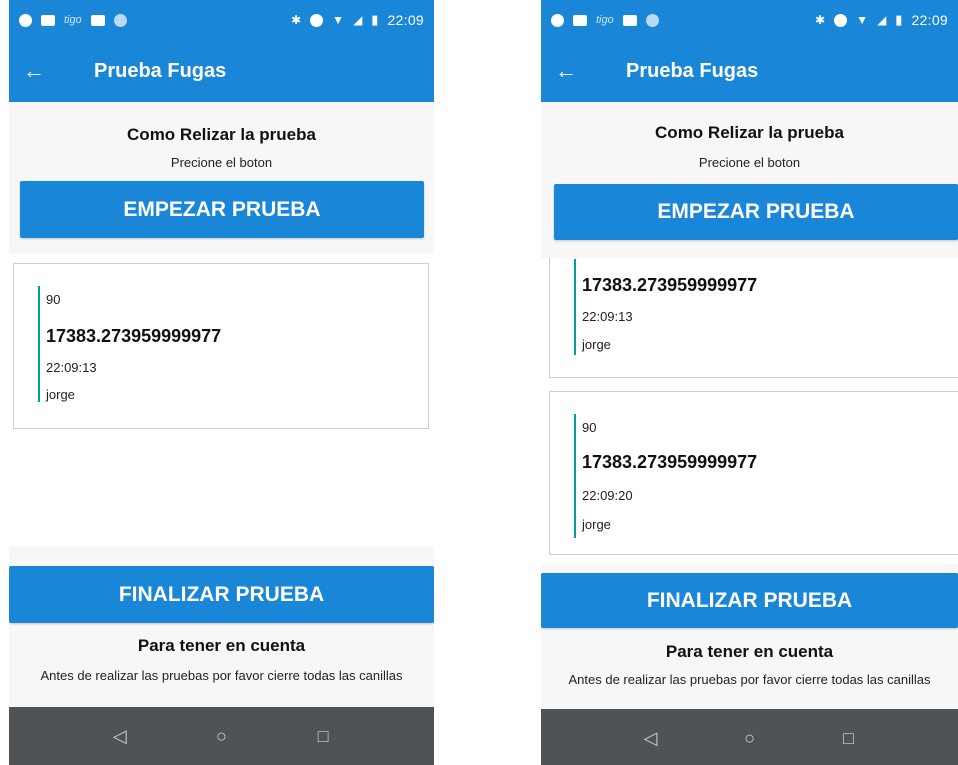 The image size is (958, 765). I want to click on result-card: 90 17383.273959999977 22:09:13 jorge, so click(221, 346).